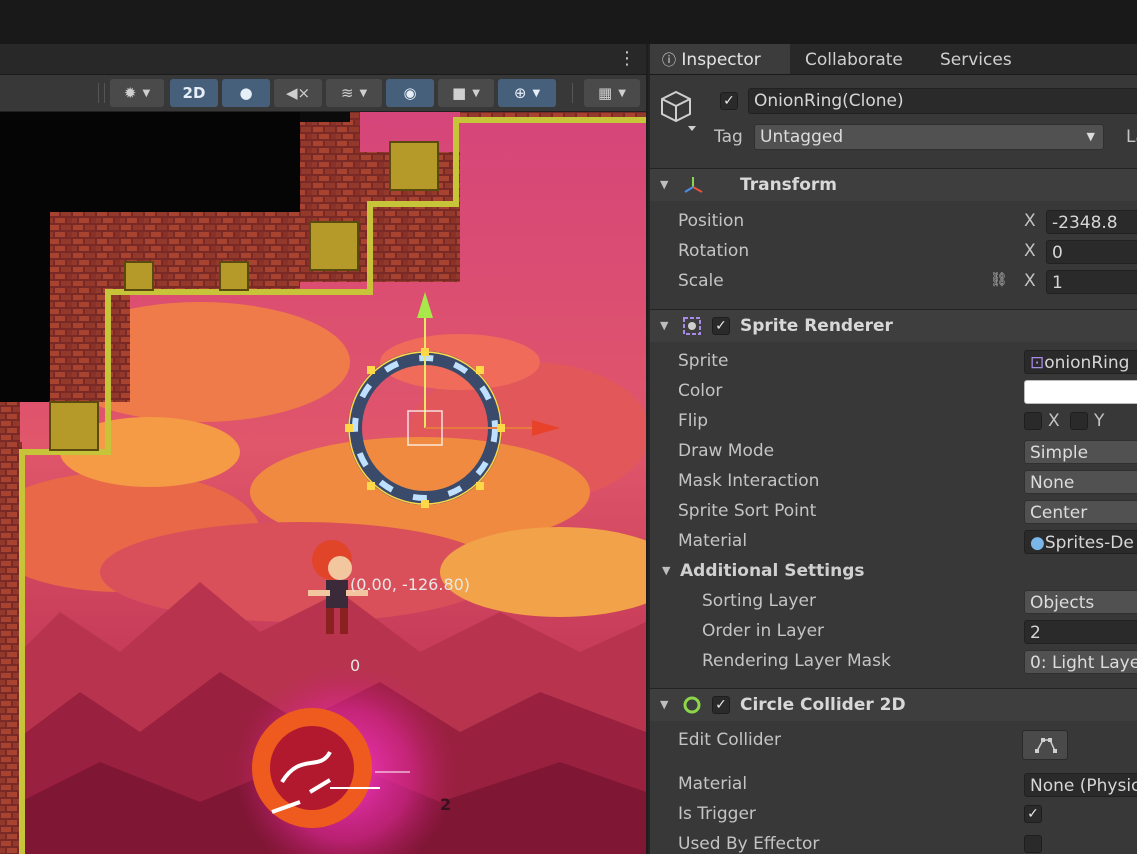  I want to click on eye-hidden-icon: ◉, so click(410, 93).